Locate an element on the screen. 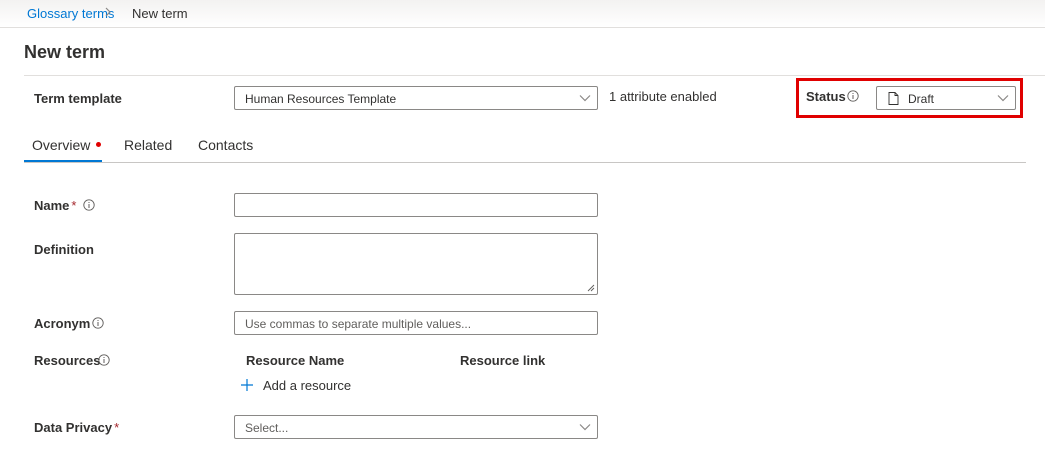 The image size is (1045, 473). page-title: New term is located at coordinates (65, 52).